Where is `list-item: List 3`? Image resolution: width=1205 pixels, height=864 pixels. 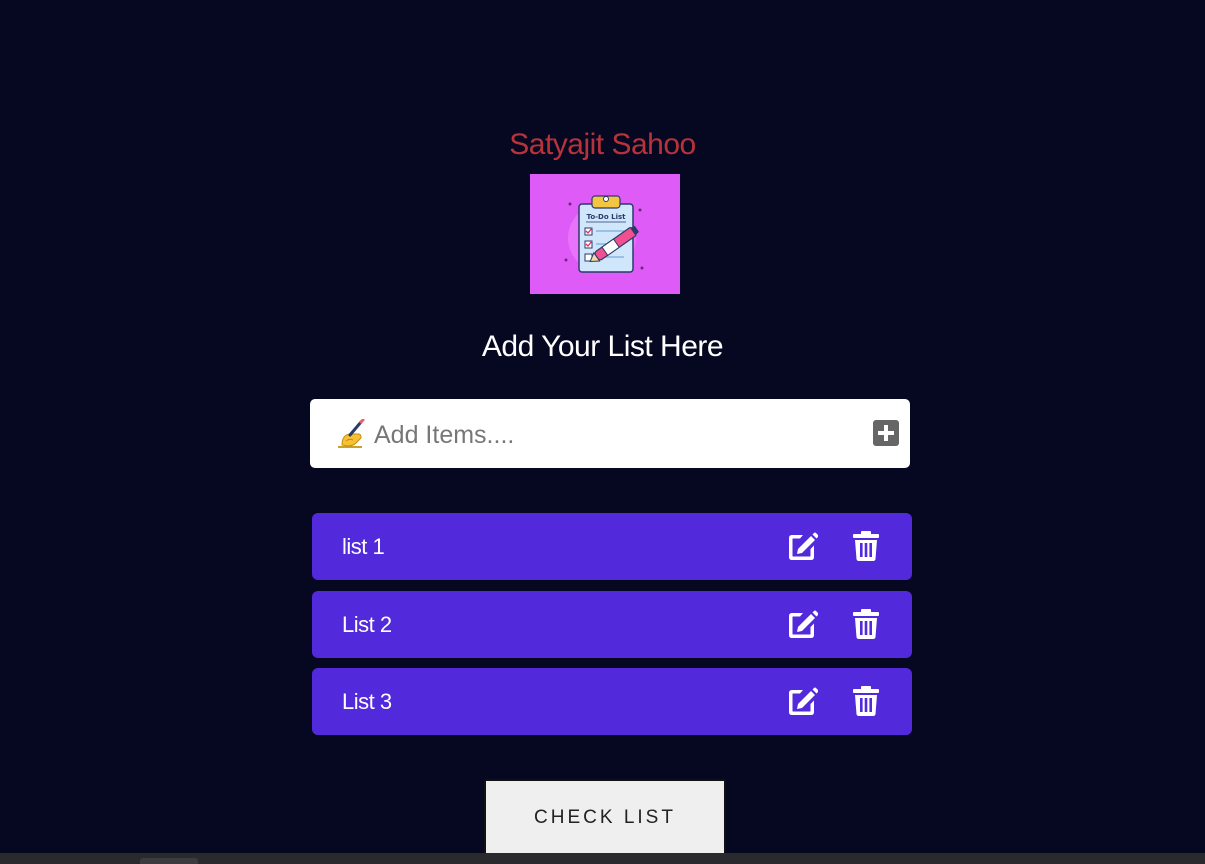
list-item: List 3 is located at coordinates (612, 701).